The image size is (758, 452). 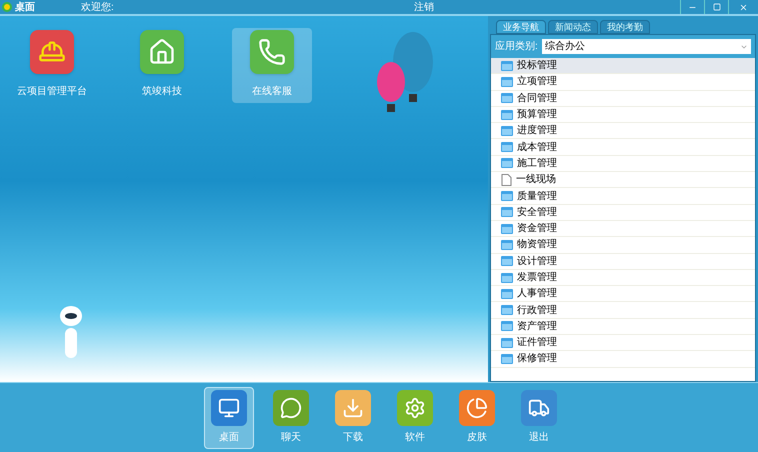 I want to click on menu-item-label: 物资管理, so click(x=537, y=245).